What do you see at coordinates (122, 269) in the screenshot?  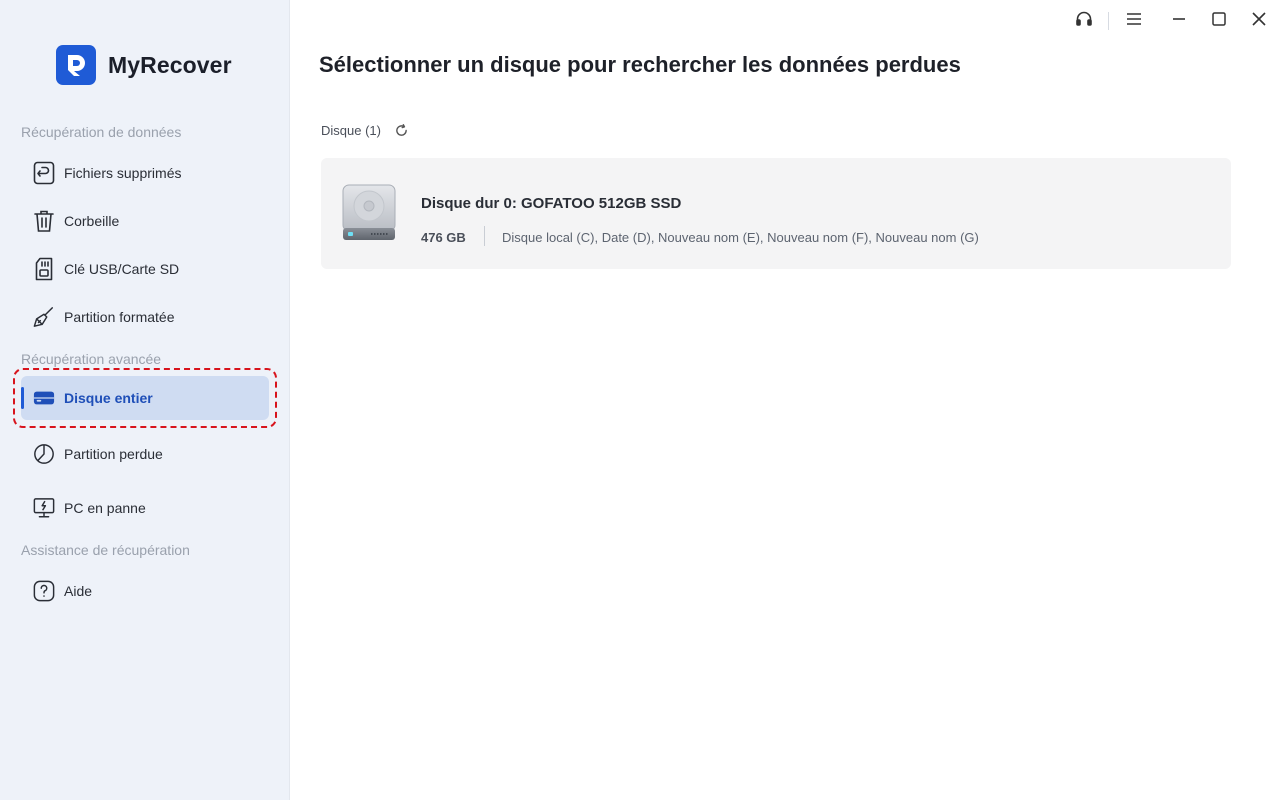 I see `sidebar-item-label: Clé USB/Carte SD` at bounding box center [122, 269].